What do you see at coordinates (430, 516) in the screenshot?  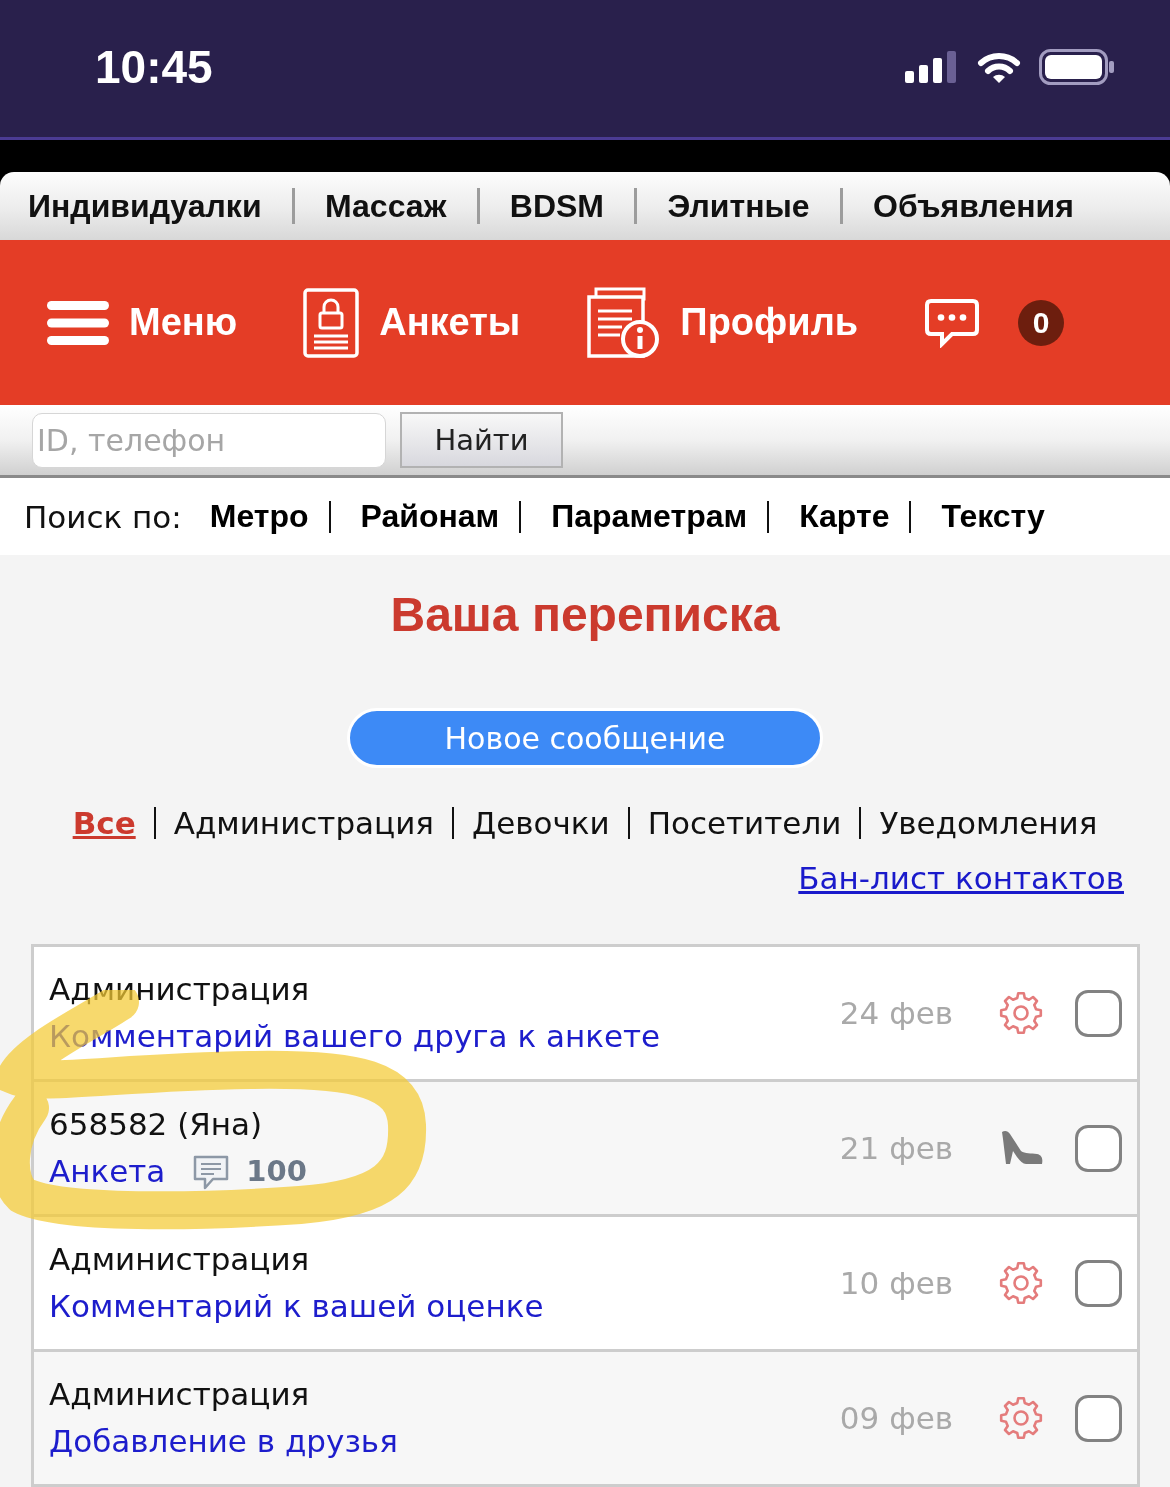 I see `search-by-link: Районам` at bounding box center [430, 516].